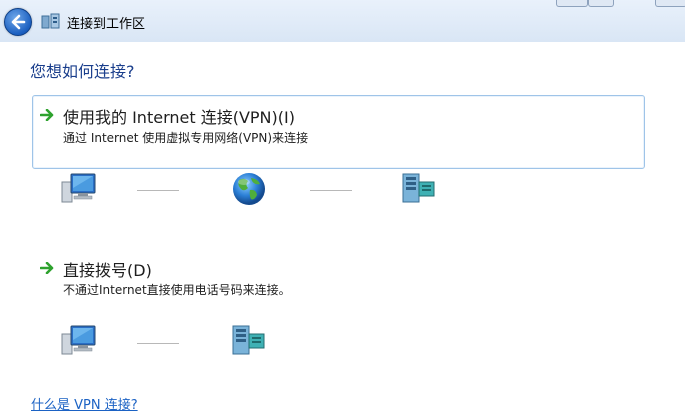  I want to click on dialup-option-title: 直接拨号(D), so click(107, 269).